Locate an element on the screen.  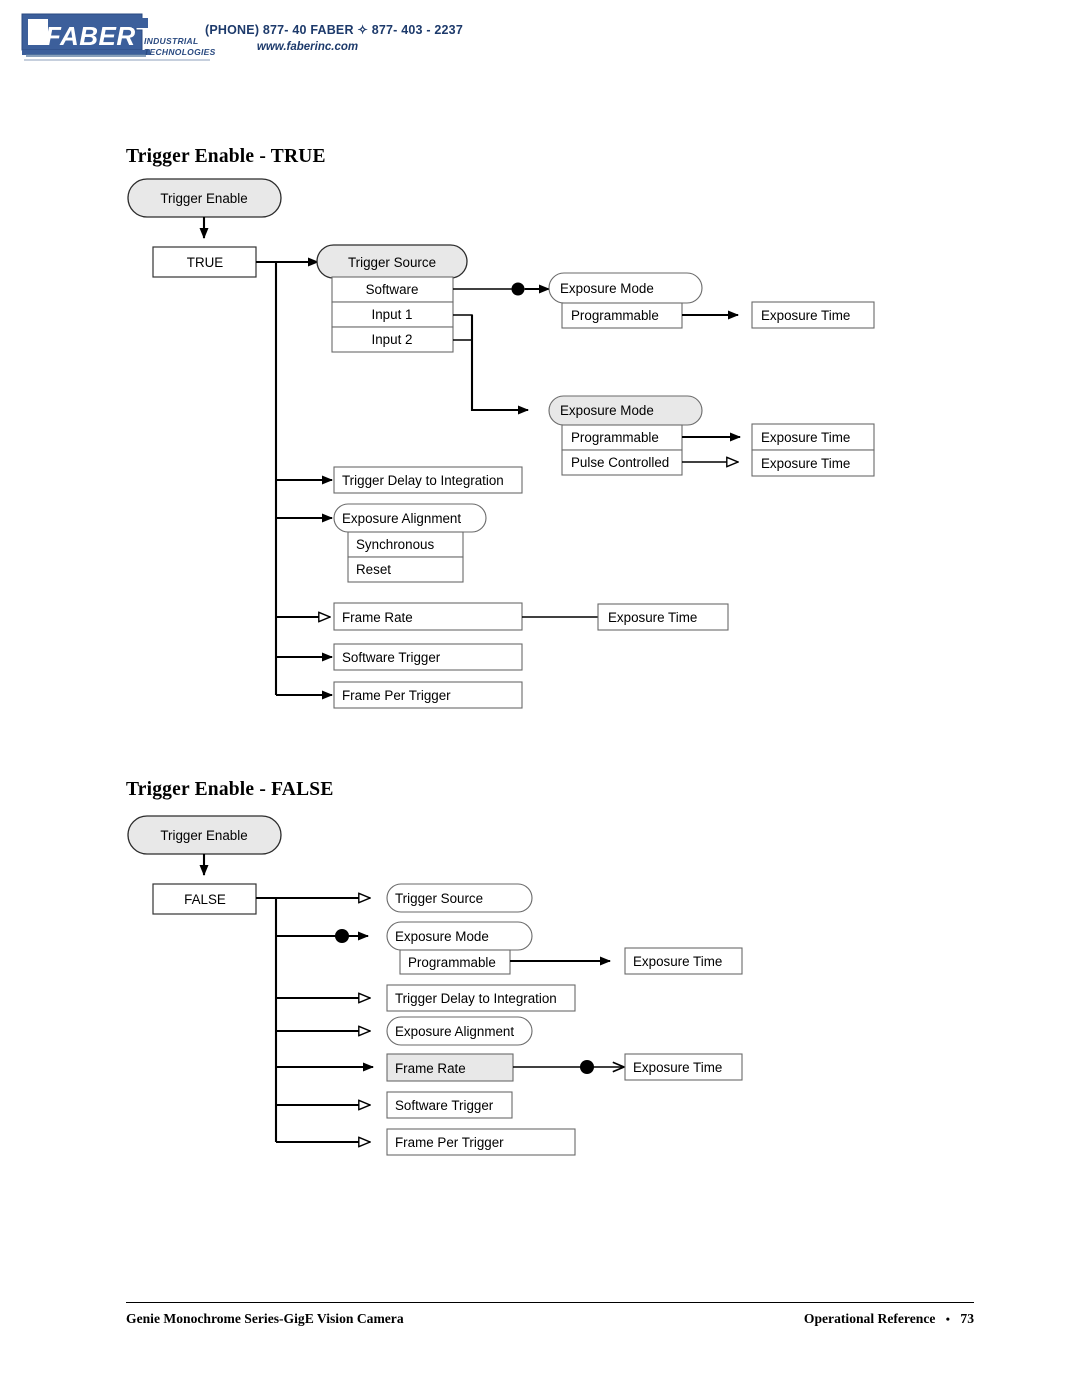
node-state-false: FALSE is located at coordinates (204, 899).